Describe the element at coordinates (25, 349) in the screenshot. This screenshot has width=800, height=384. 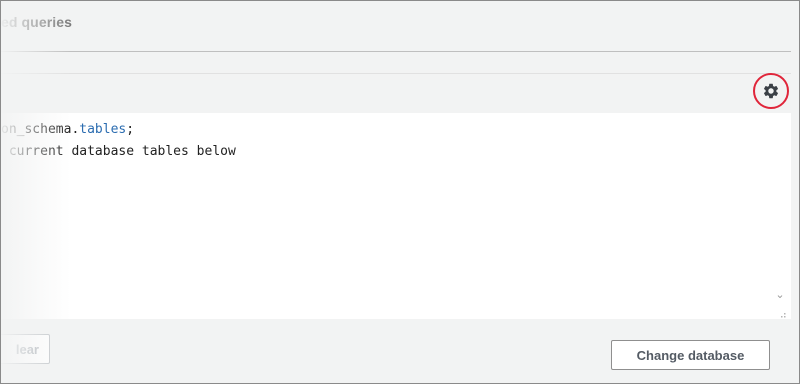
I see `clear-button: lear` at that location.